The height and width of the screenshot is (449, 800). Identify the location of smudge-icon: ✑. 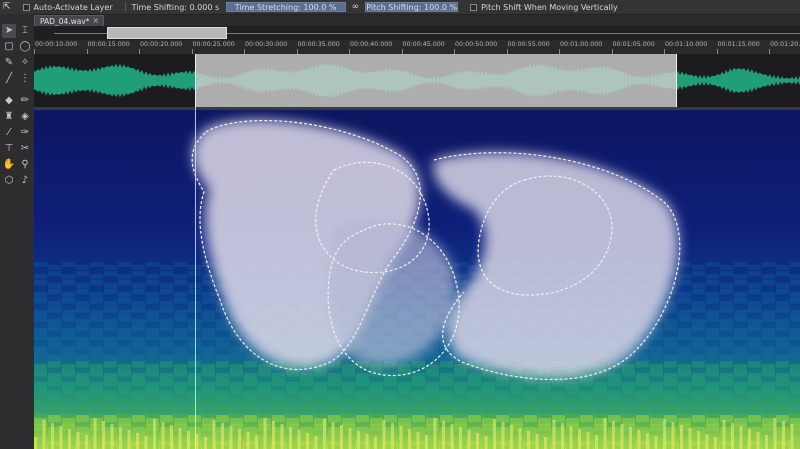
(25, 133).